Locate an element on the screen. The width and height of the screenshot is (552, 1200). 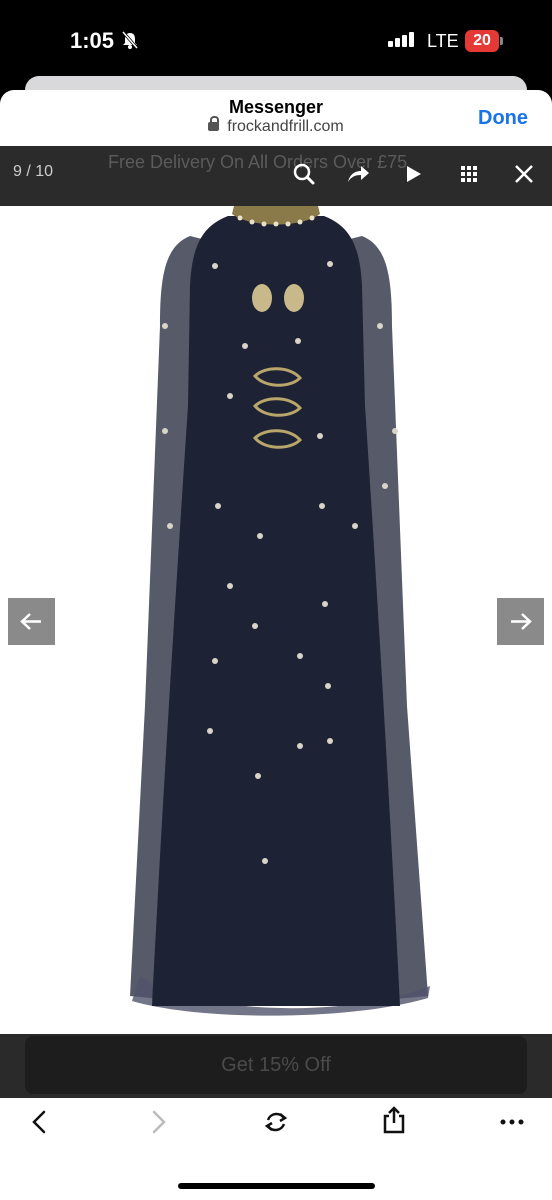
search-icon is located at coordinates (304, 174).